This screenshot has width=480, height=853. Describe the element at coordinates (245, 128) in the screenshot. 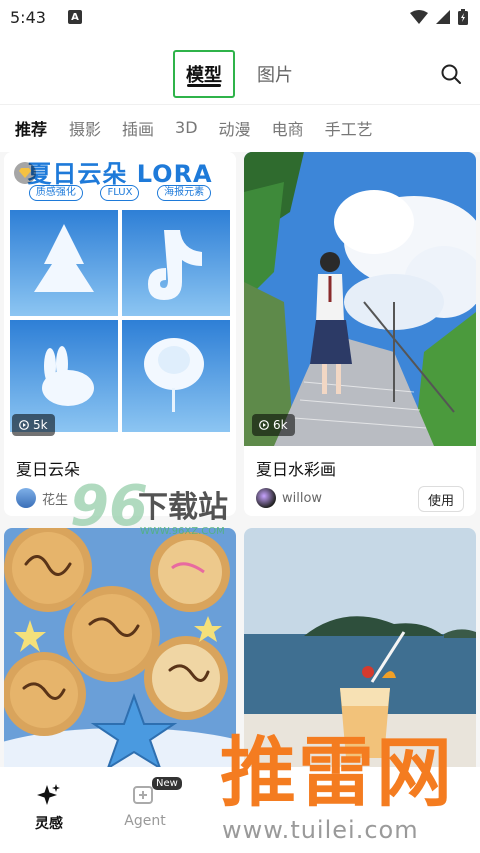

I see `category-anime: 动漫` at that location.